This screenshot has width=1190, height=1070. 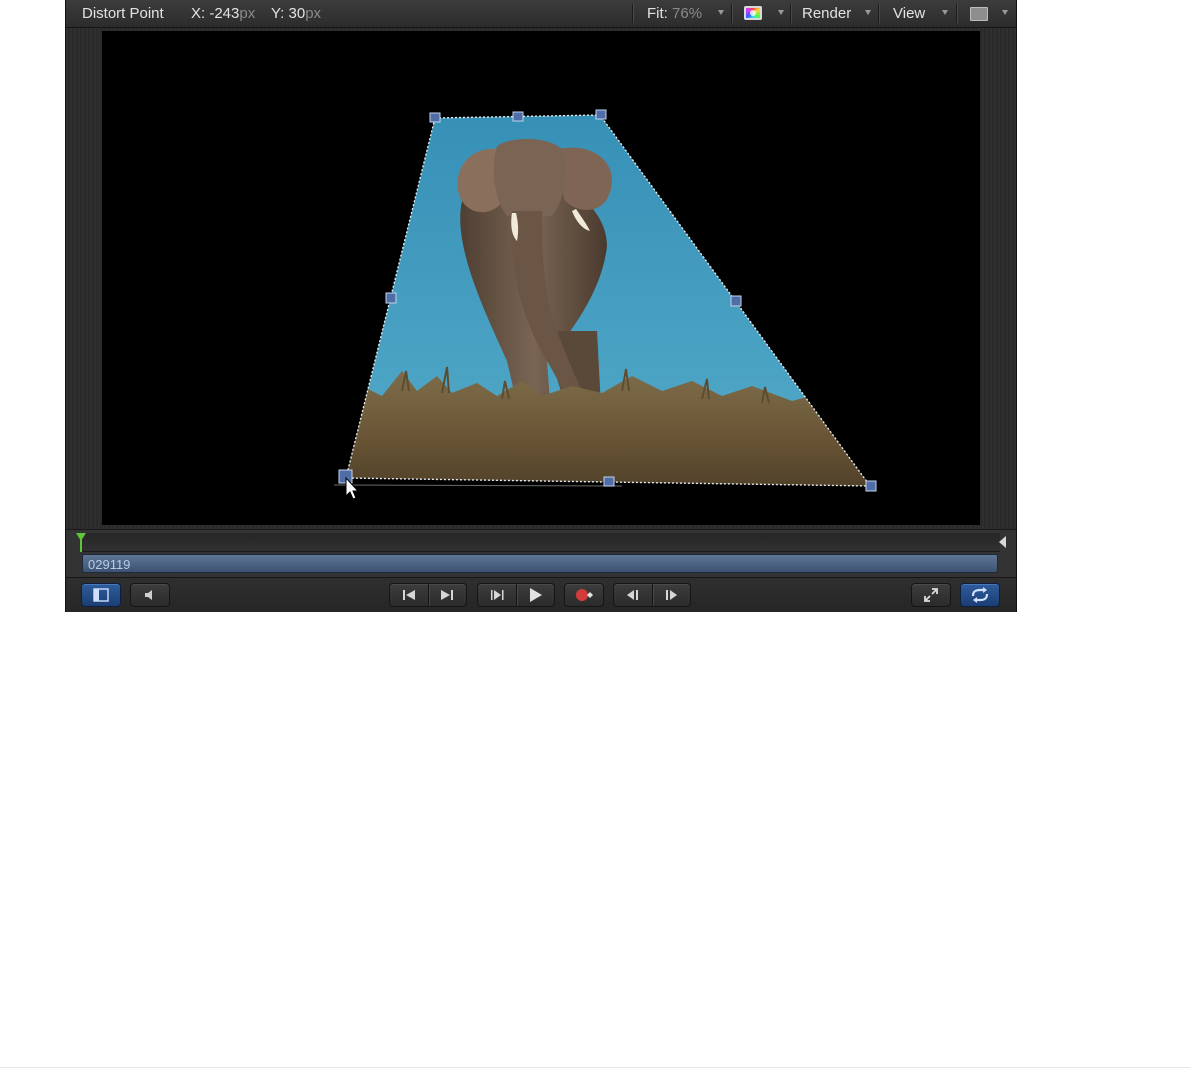 I want to click on page-divider, so click(x=595, y=1067).